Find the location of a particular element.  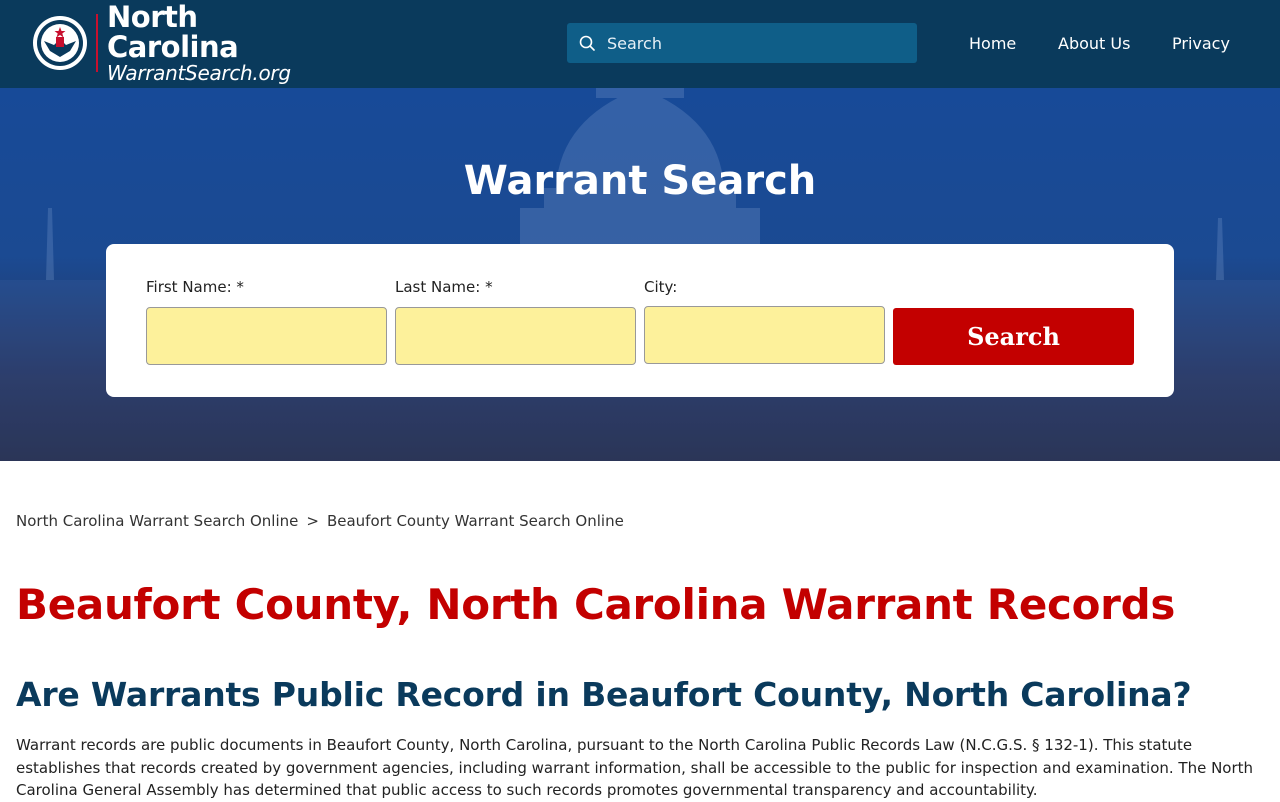

search-submit-button: Search is located at coordinates (1013, 336).